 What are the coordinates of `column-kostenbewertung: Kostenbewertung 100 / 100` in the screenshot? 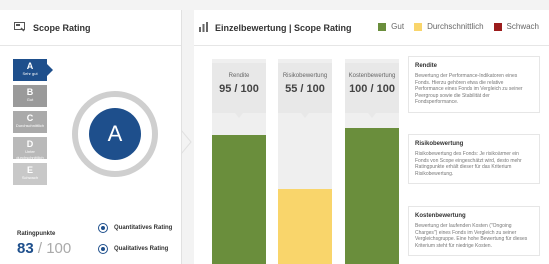 It's located at (372, 161).